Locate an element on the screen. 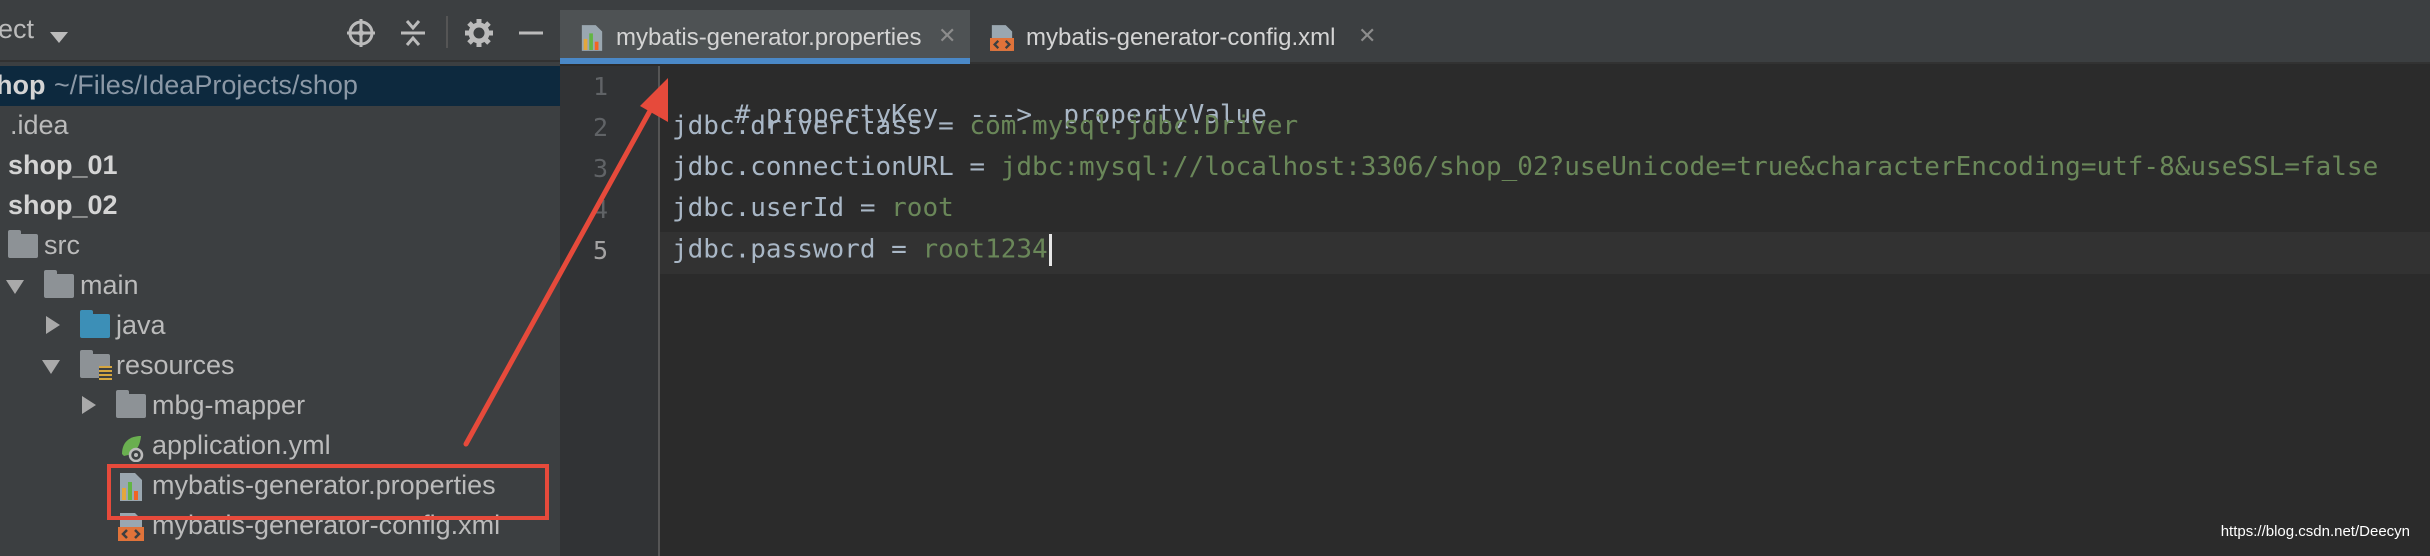  code-line-4: jdbc.userId = root is located at coordinates (813, 208).